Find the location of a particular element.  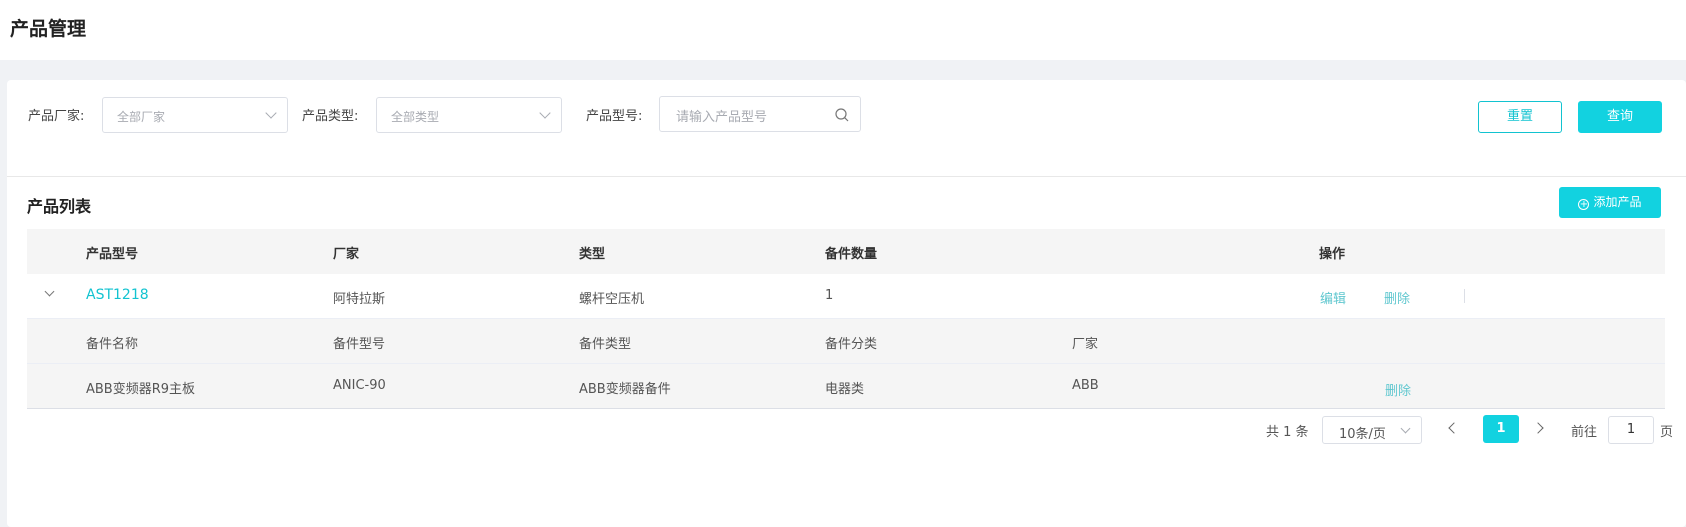

table-header-row: 产品型号 厂家 类型 备件数量 操作 is located at coordinates (846, 251).